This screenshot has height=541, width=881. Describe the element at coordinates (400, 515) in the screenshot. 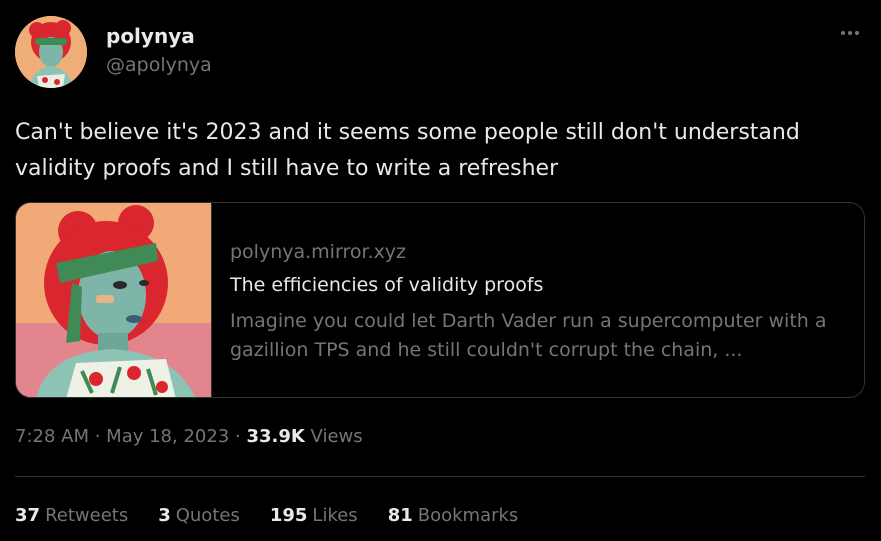

I see `bookmarks-count: 81` at that location.